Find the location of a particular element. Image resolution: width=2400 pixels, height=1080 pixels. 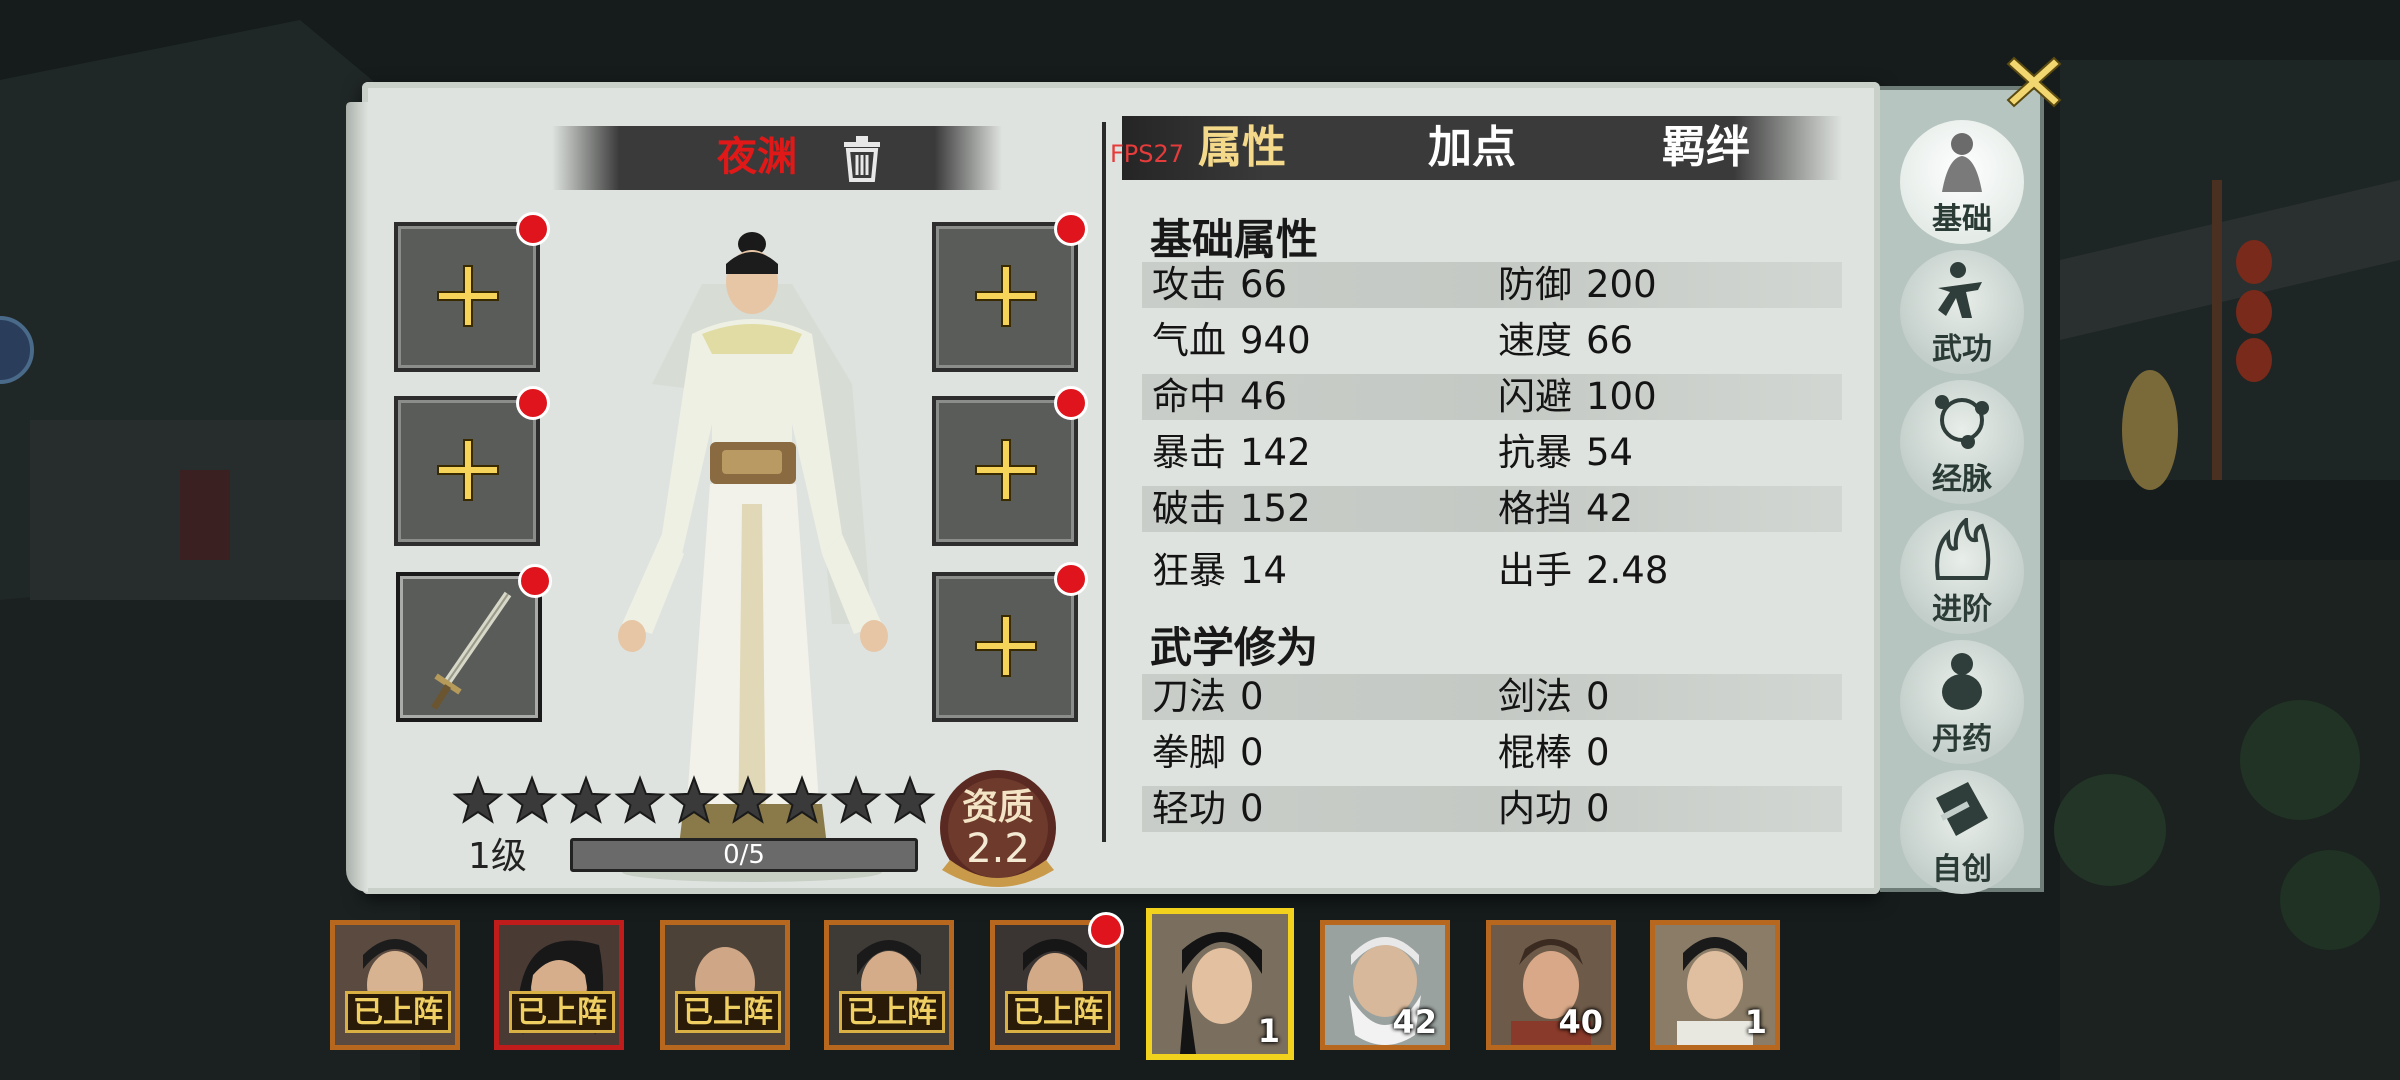

star-rating is located at coordinates (694, 799).